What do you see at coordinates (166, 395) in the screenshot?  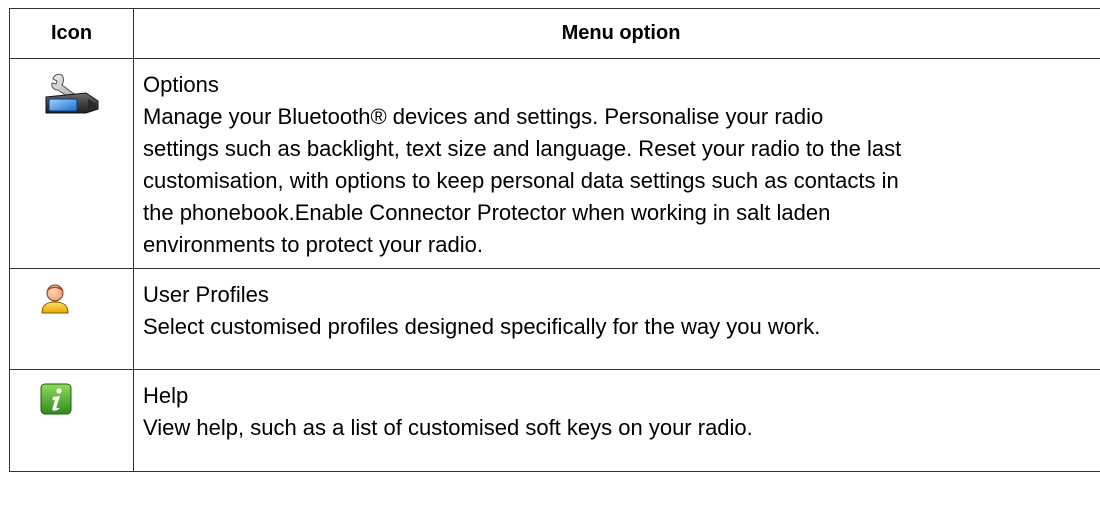 I see `option-title: Help` at bounding box center [166, 395].